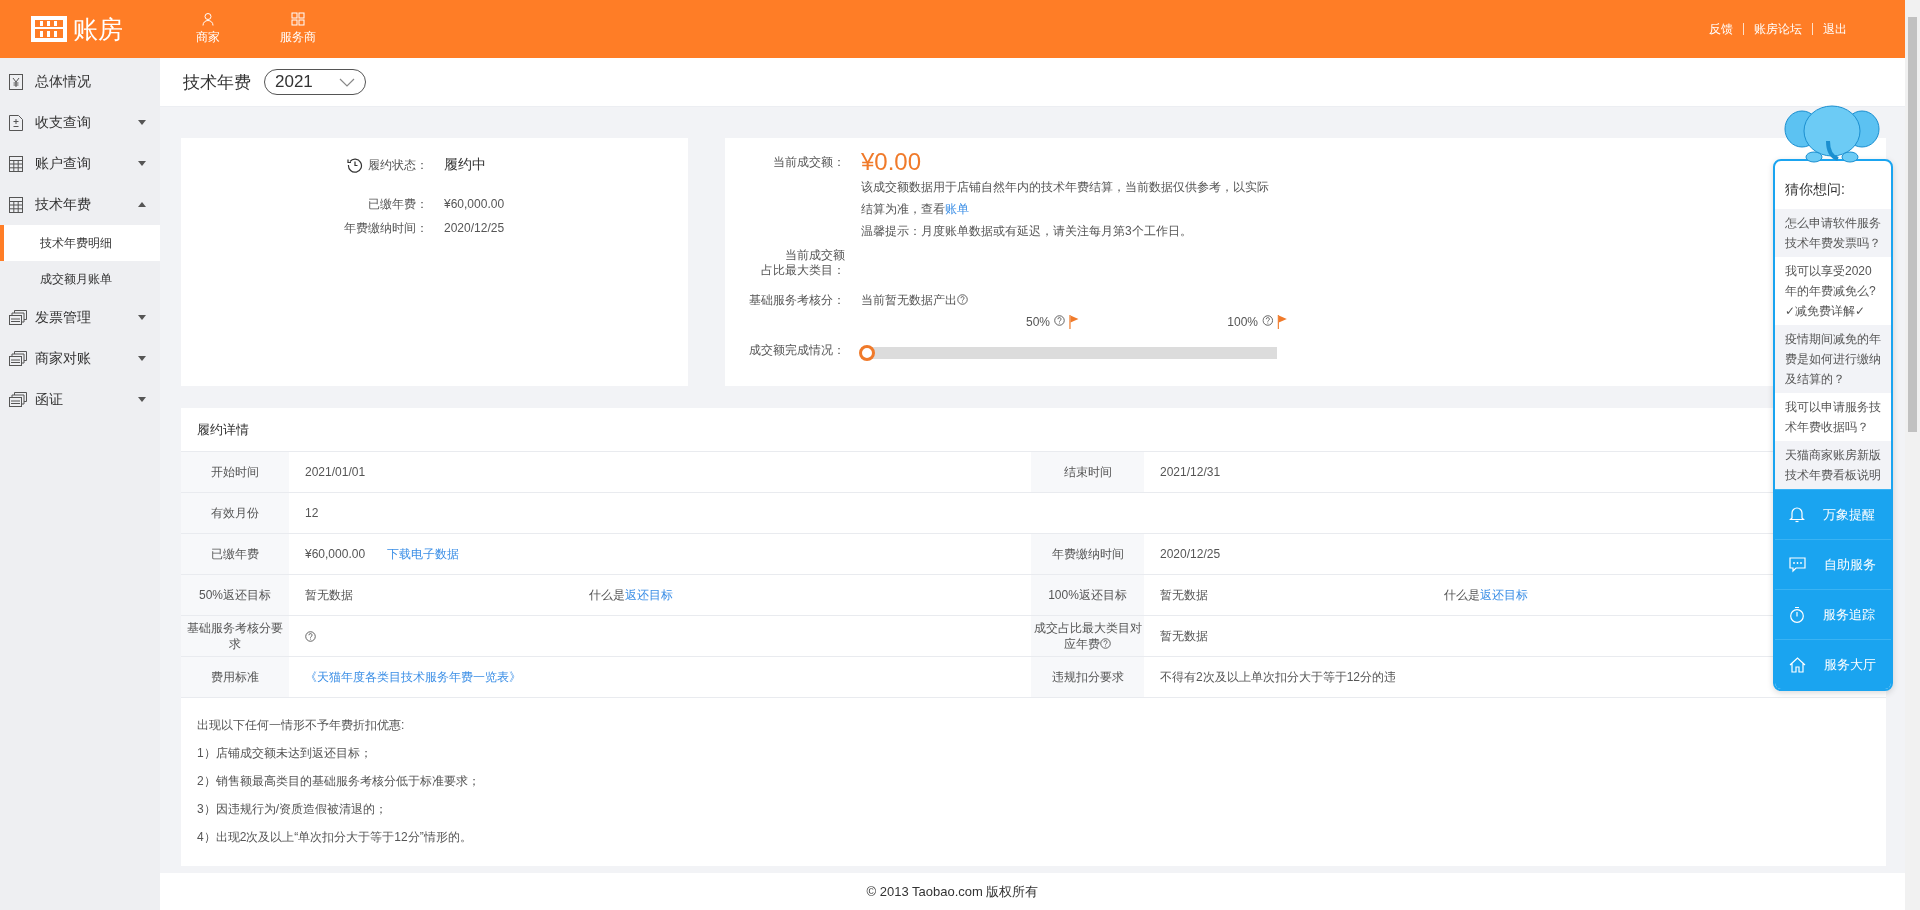 The image size is (1920, 910). I want to click on sidebar-item: 发票管理, so click(80, 317).